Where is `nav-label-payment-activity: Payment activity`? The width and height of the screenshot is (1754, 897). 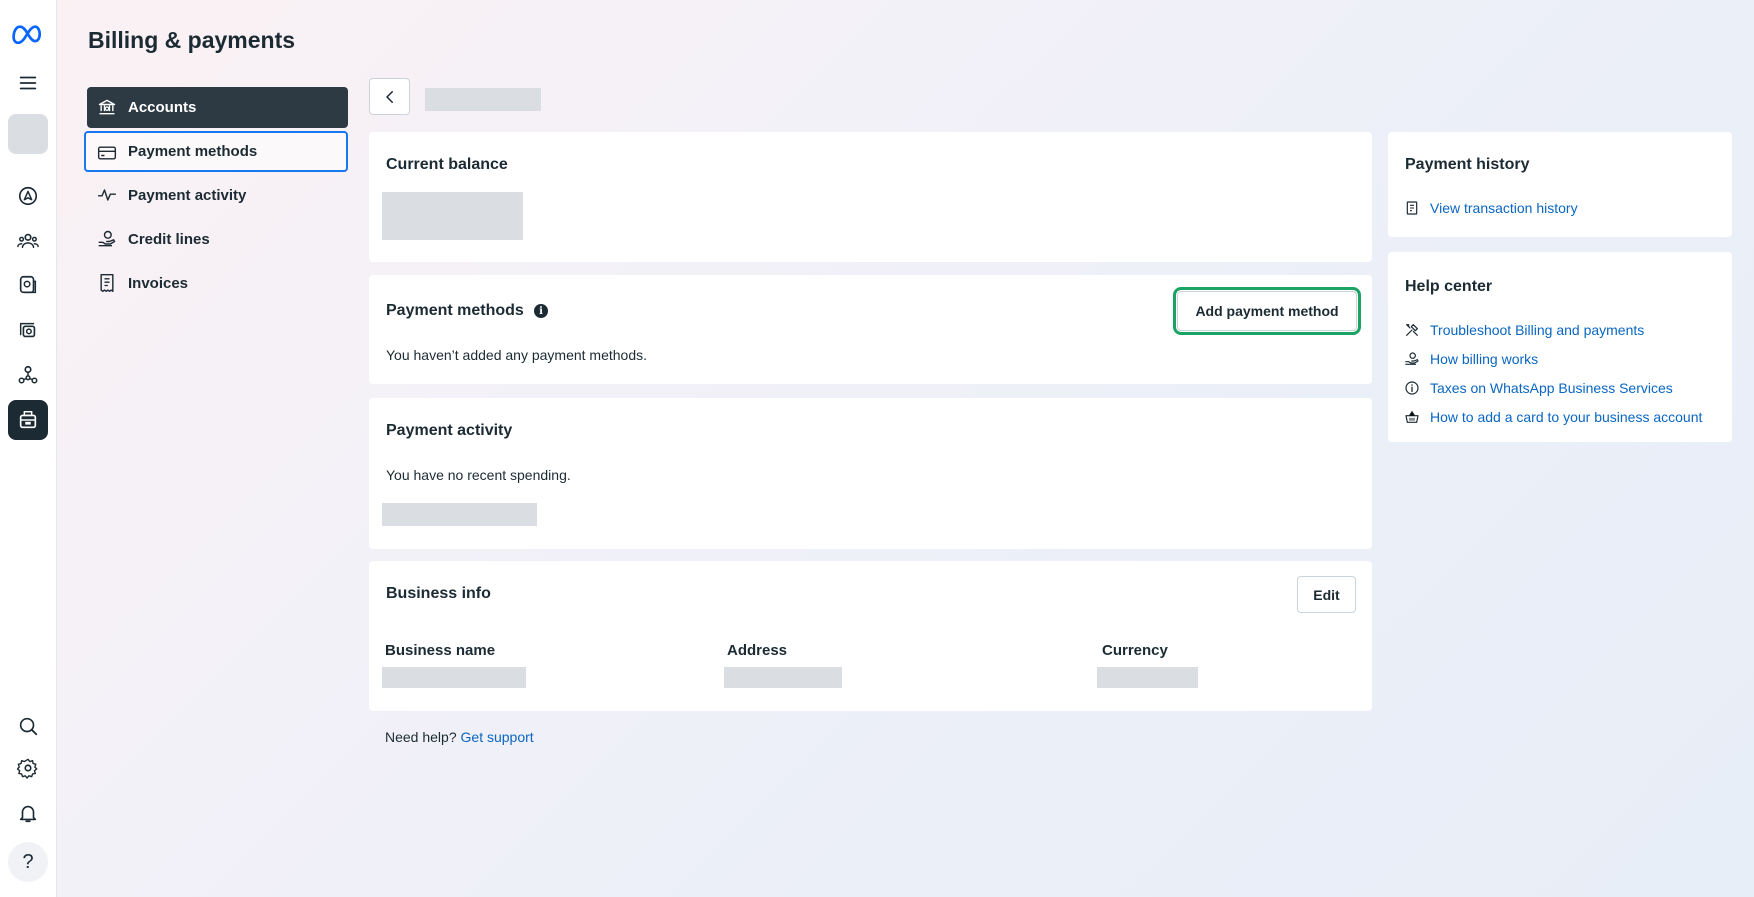 nav-label-payment-activity: Payment activity is located at coordinates (187, 195).